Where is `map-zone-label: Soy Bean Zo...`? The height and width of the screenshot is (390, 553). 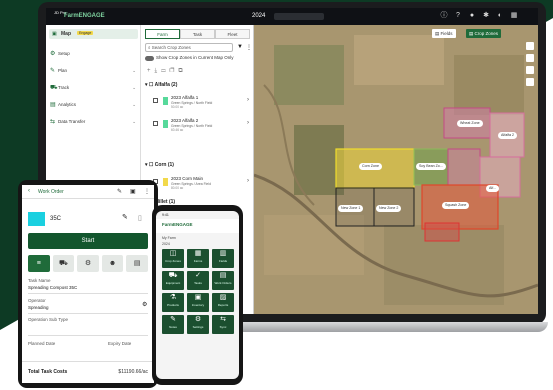 map-zone-label: Soy Bean Zo... is located at coordinates (431, 166).